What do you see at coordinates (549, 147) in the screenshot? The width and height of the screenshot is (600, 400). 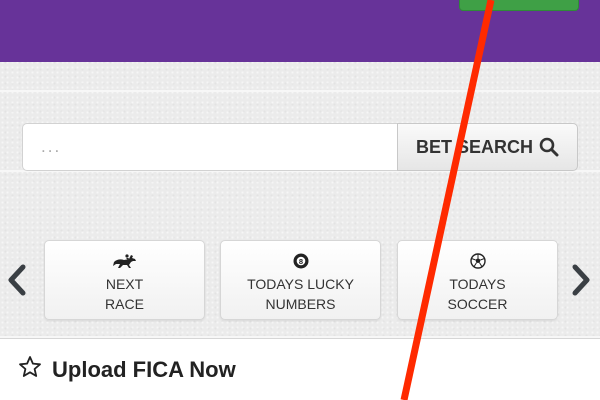 I see `search-icon` at bounding box center [549, 147].